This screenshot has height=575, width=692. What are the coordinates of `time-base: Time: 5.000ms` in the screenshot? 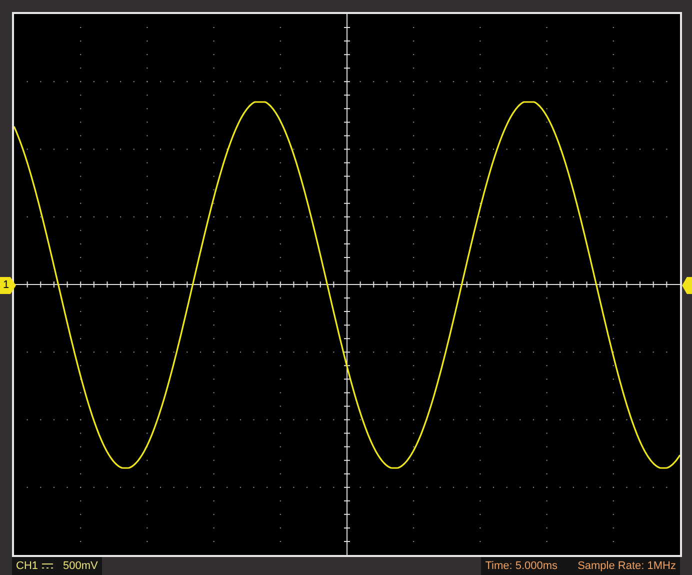 It's located at (521, 566).